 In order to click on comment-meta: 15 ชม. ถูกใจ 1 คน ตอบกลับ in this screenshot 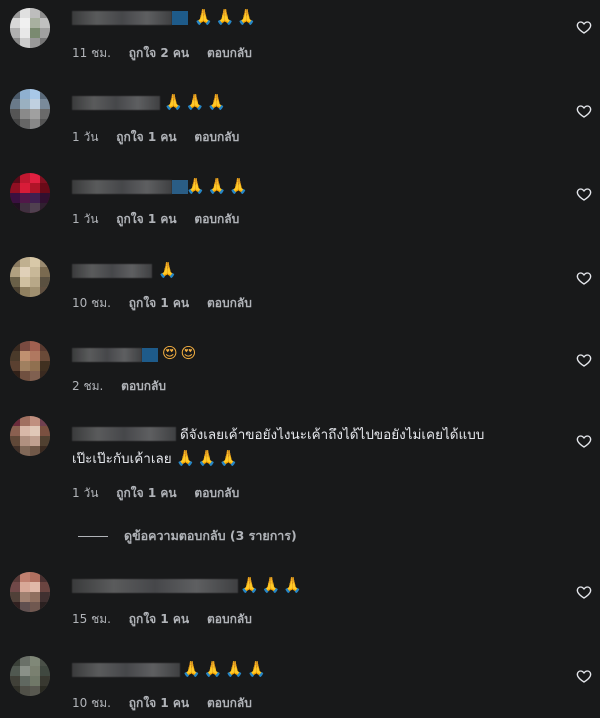, I will do `click(169, 619)`.